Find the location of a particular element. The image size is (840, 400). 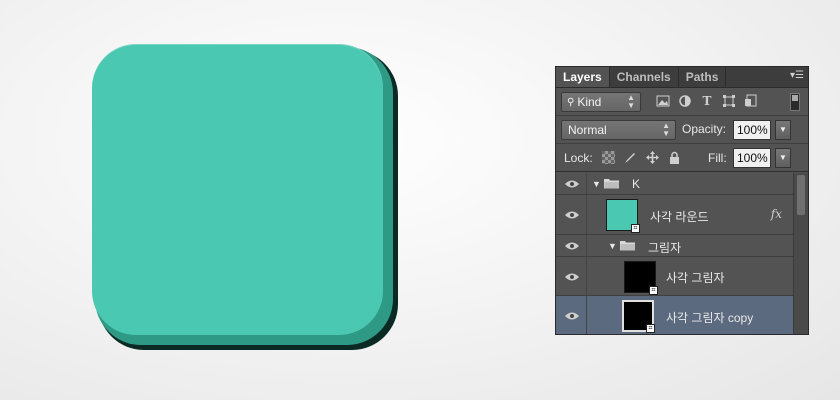

opacity-dropdown-button: ▼ is located at coordinates (783, 130).